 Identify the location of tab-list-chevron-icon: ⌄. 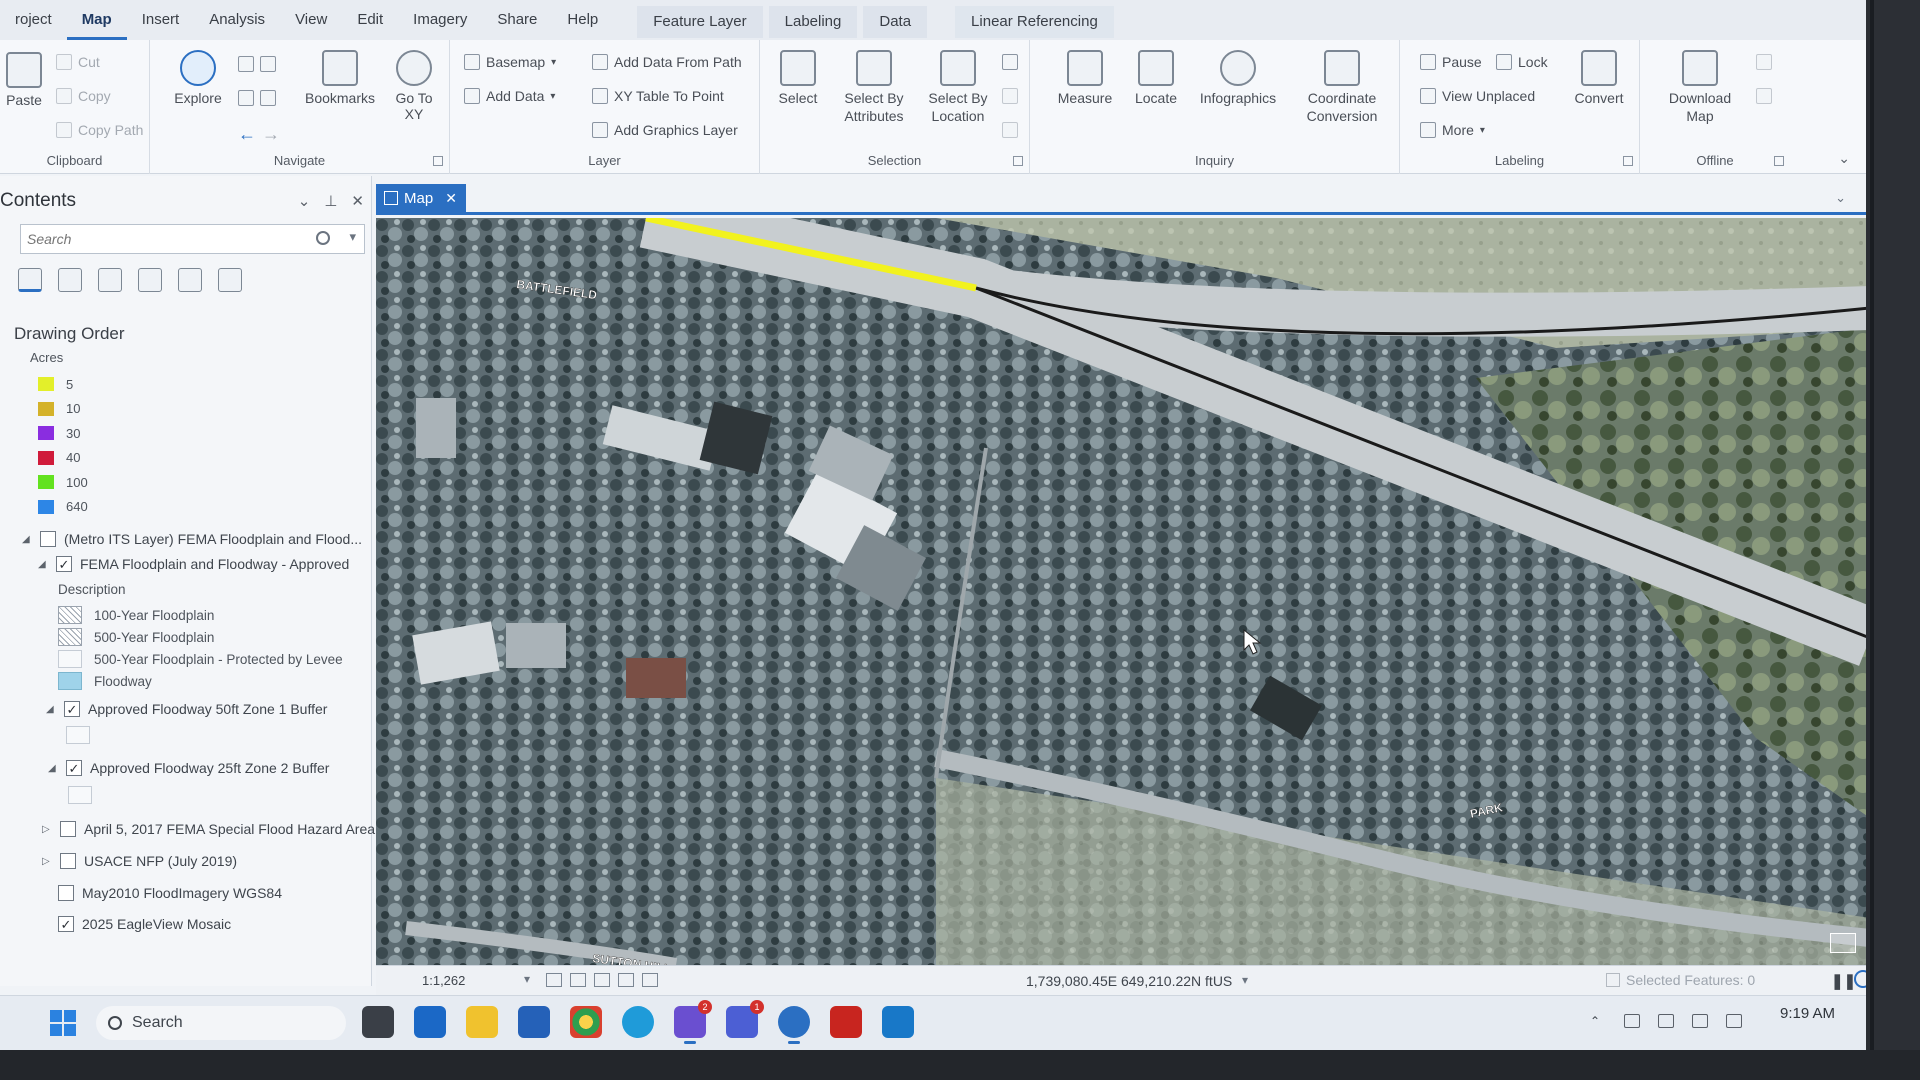
(1840, 198).